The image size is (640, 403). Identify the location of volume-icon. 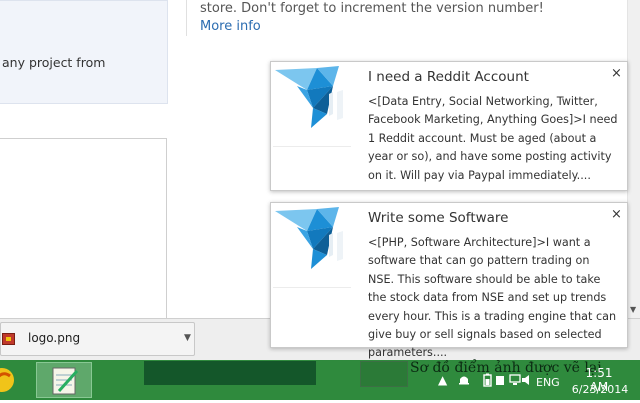
(527, 379).